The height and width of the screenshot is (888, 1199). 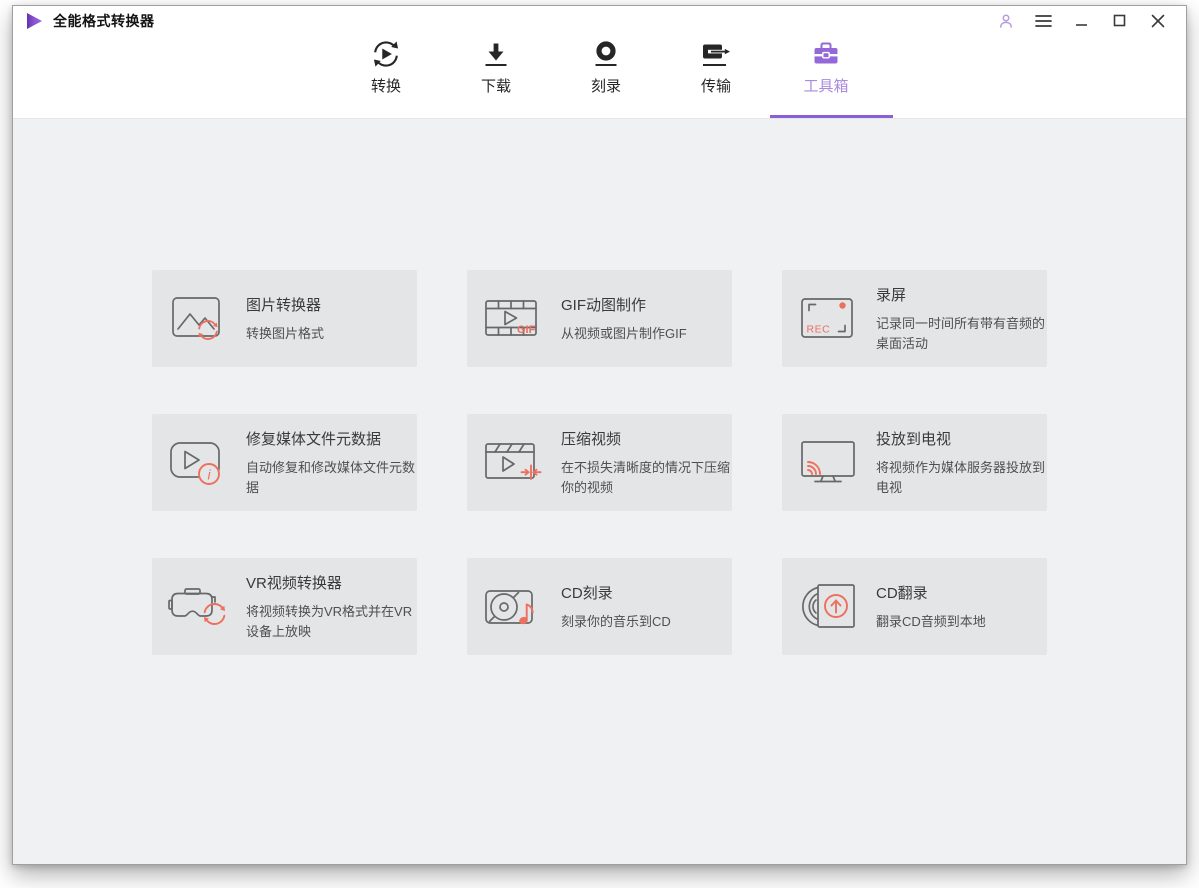 What do you see at coordinates (34, 21) in the screenshot?
I see `app-logo-icon` at bounding box center [34, 21].